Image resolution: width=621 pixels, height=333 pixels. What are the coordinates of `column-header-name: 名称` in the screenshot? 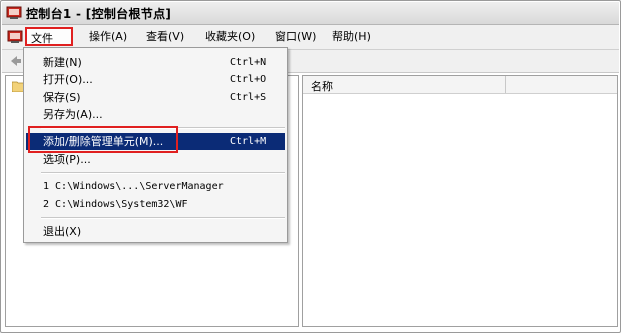 It's located at (322, 86).